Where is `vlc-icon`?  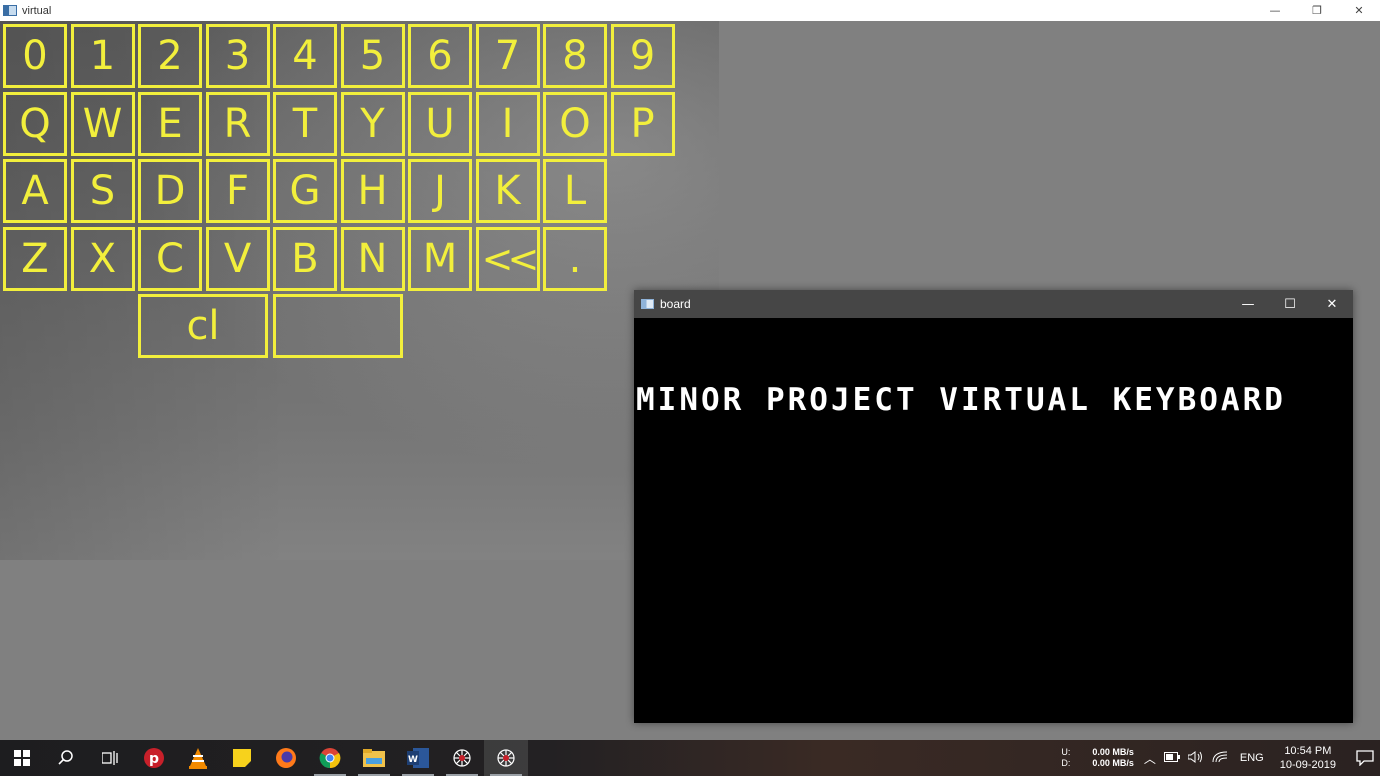
vlc-icon is located at coordinates (198, 758).